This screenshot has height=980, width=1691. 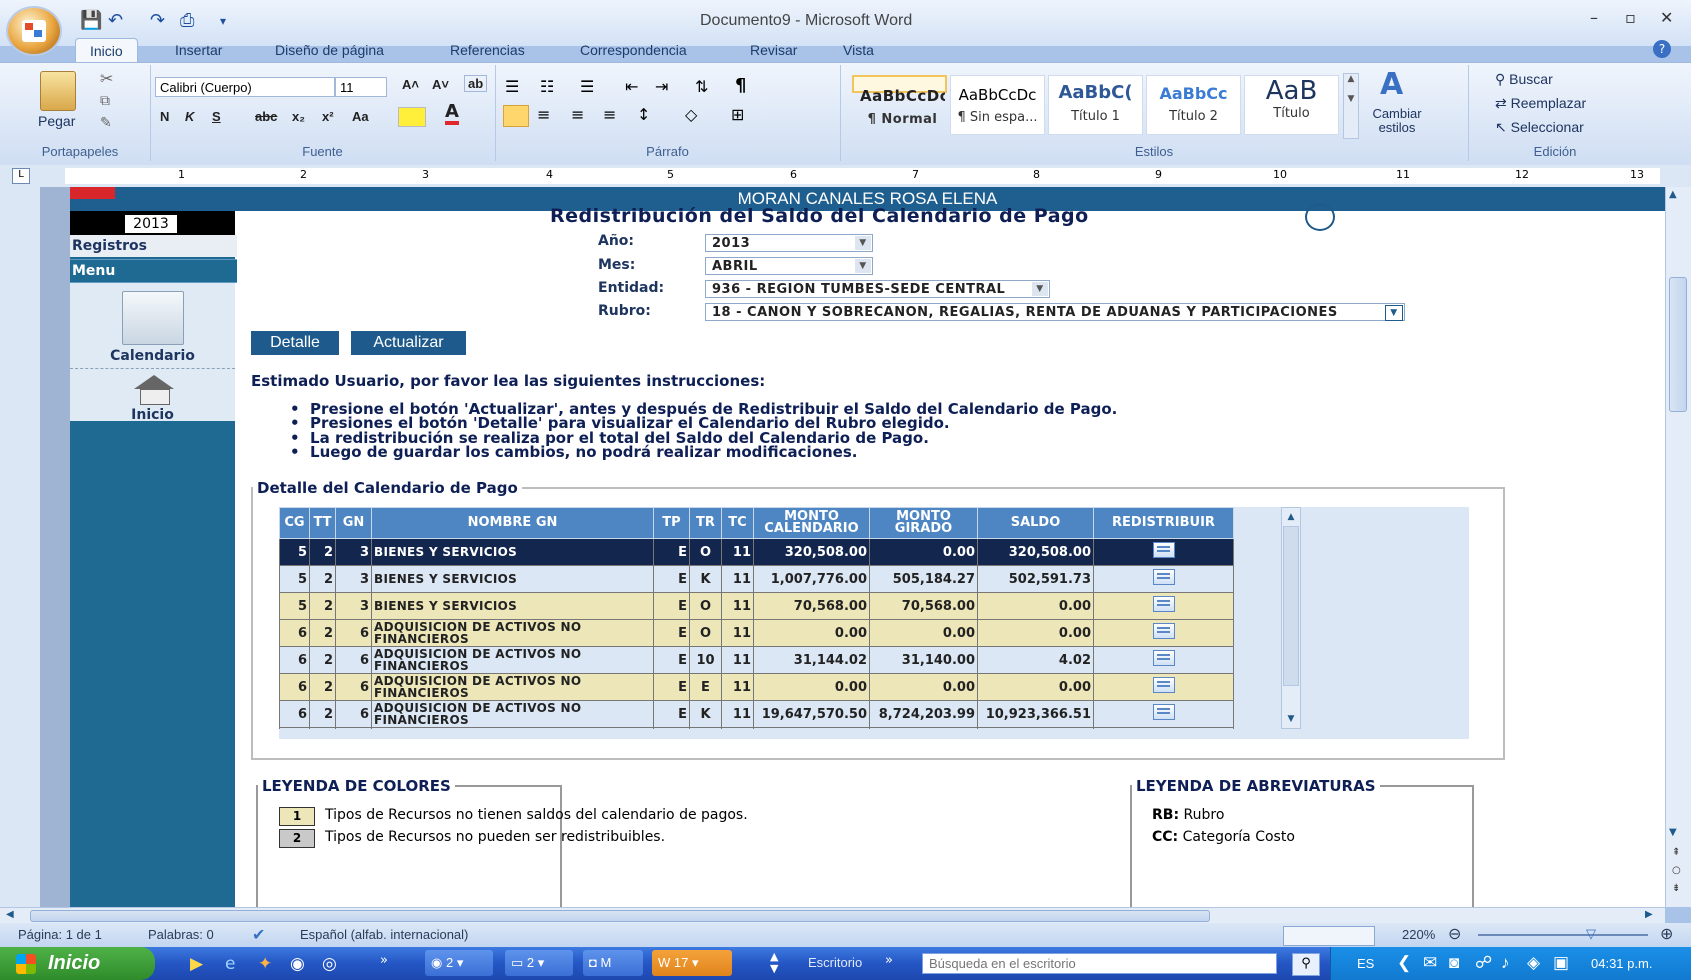 I want to click on italic-button: K, so click(x=189, y=116).